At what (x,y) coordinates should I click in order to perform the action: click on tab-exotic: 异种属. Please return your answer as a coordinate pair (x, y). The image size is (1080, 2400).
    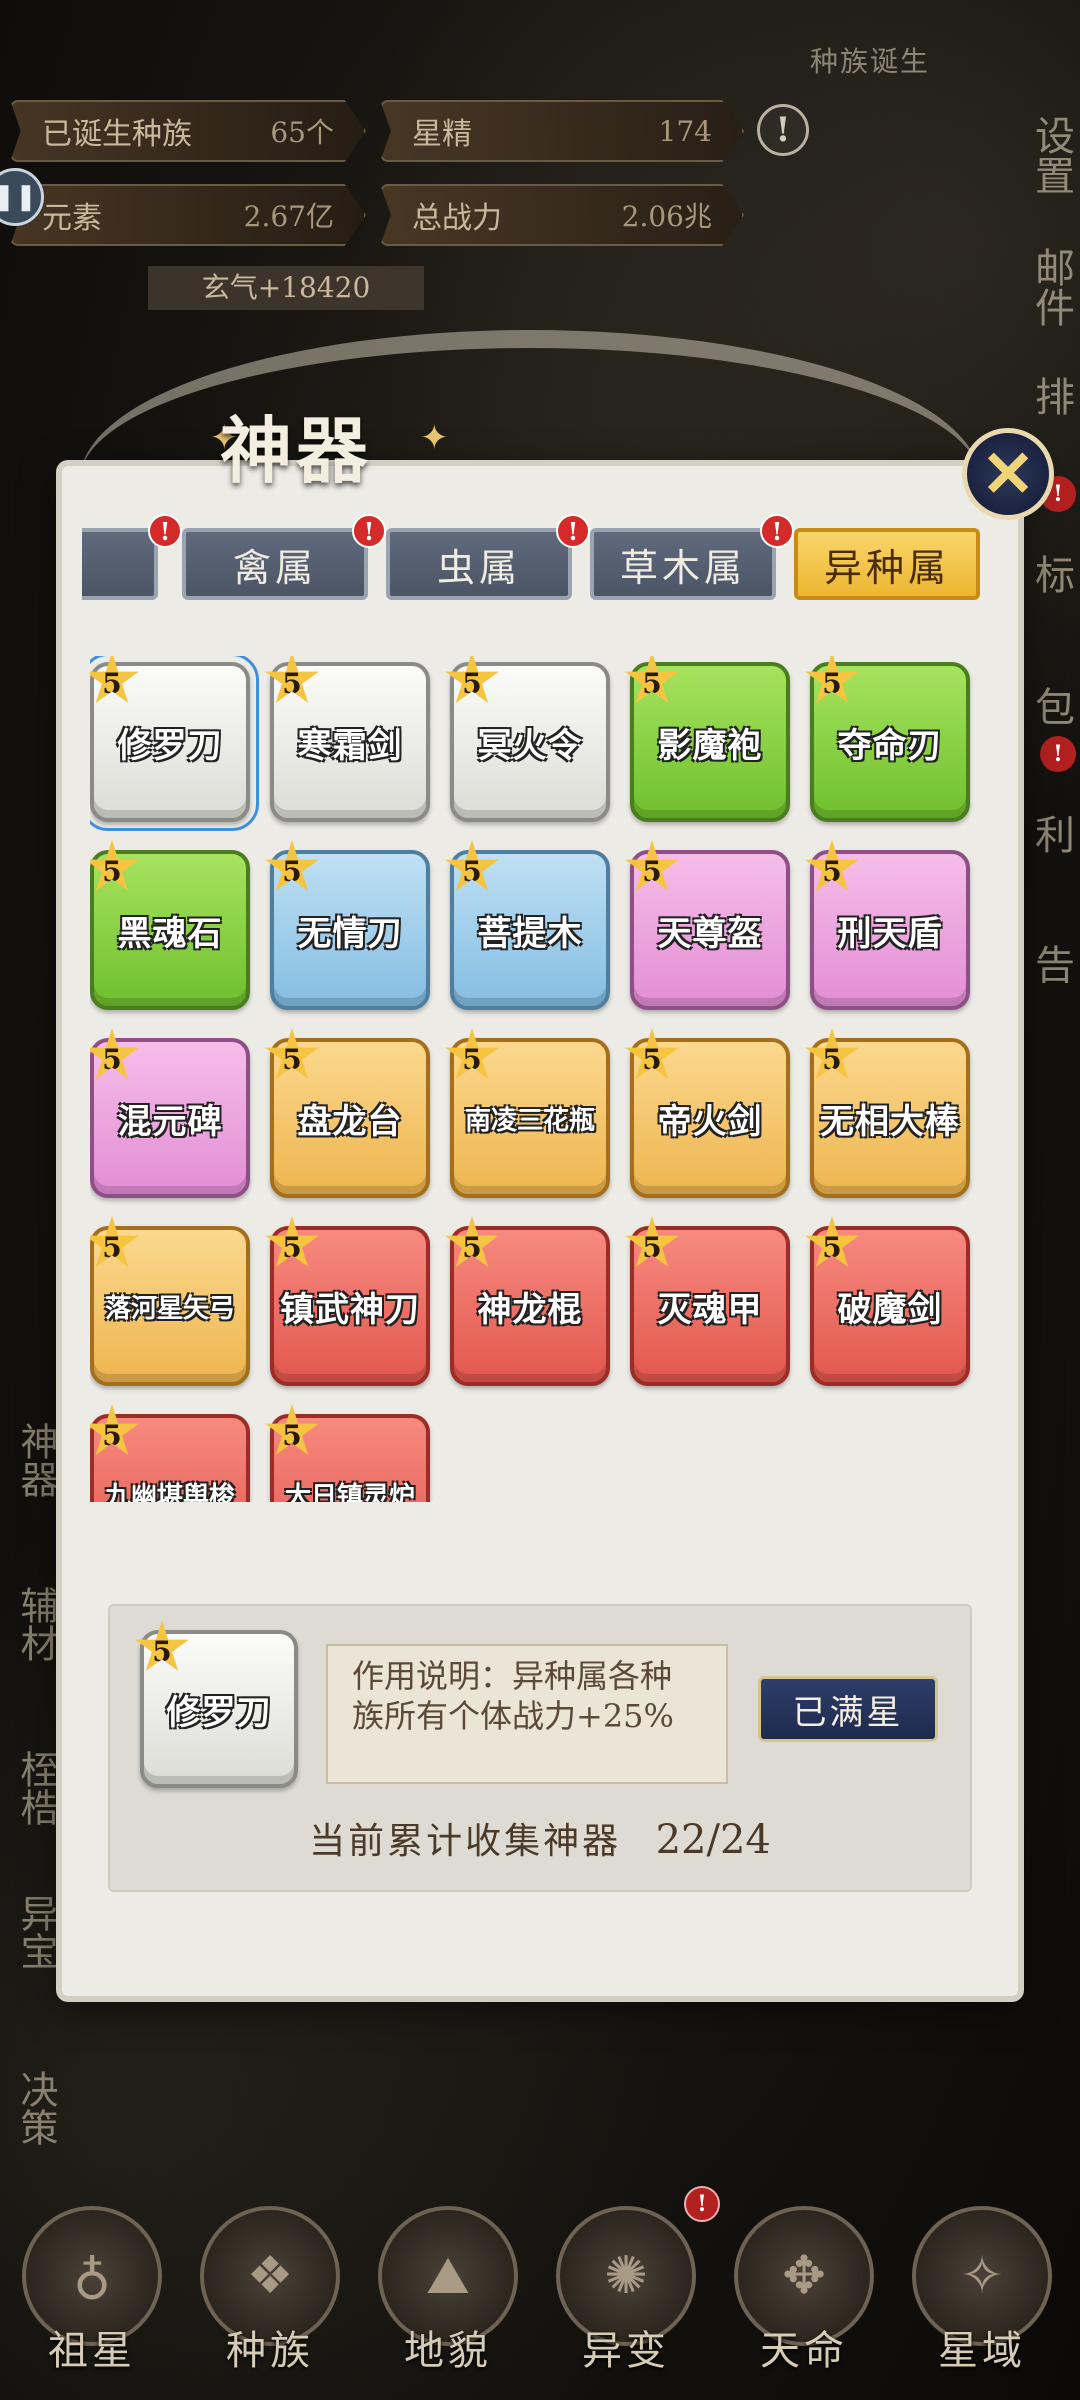
    Looking at the image, I should click on (887, 564).